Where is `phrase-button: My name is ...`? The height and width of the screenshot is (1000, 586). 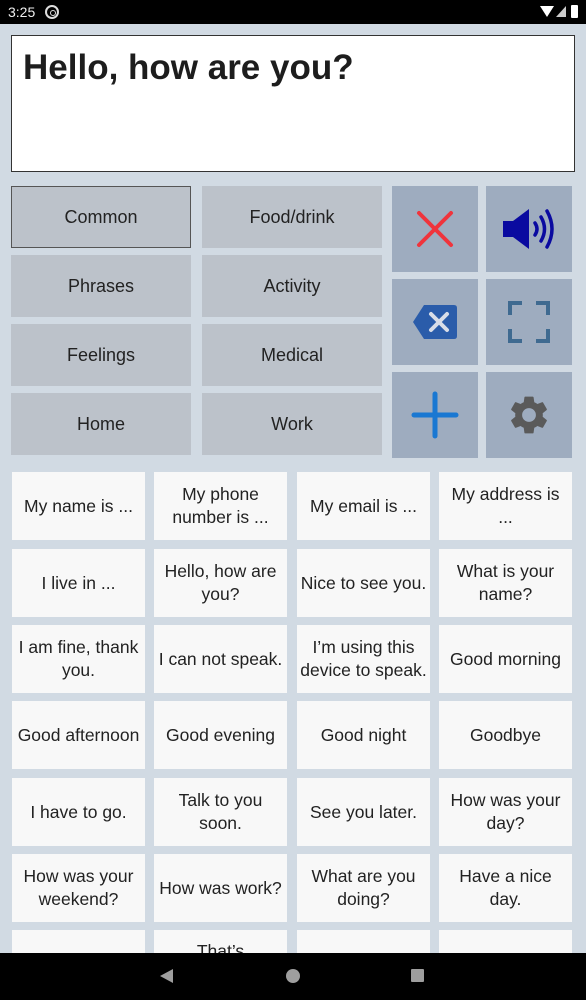
phrase-button: My name is ... is located at coordinates (78, 506).